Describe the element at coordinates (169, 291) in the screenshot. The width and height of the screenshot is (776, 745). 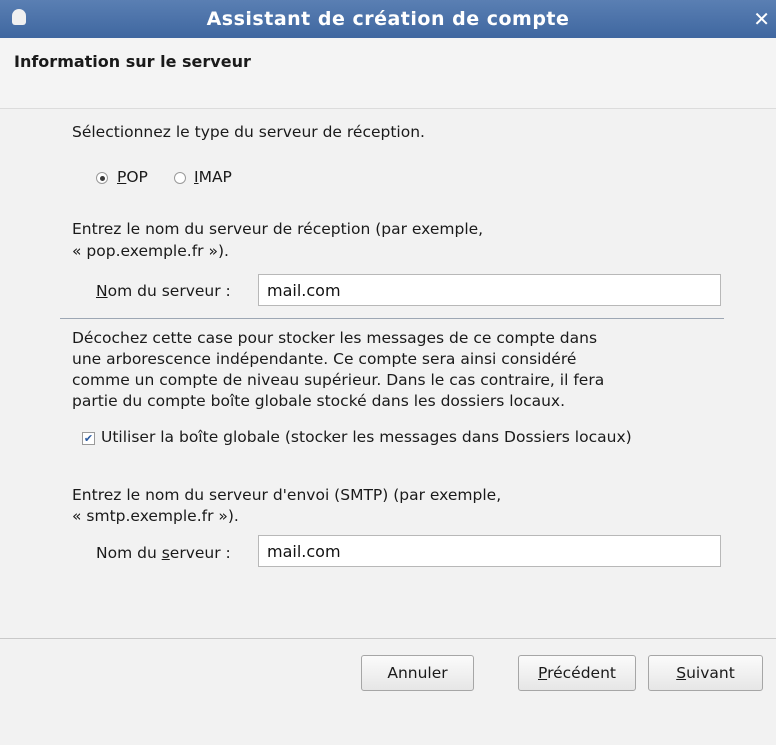
I see `incoming-server-label-rest: om du serveur :` at that location.